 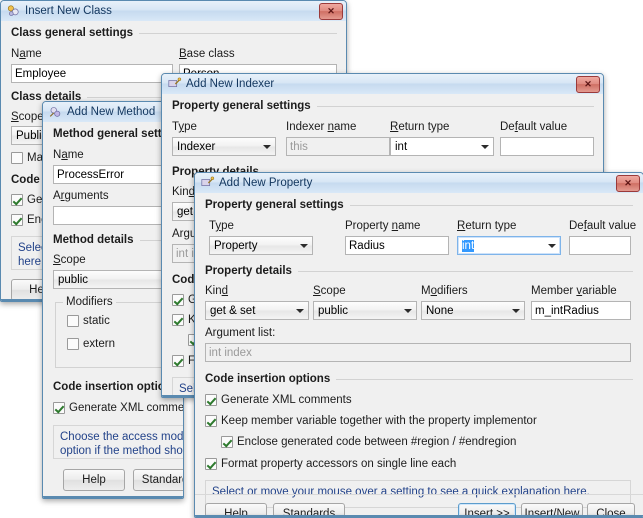 I want to click on label-property-type: Type, so click(x=221, y=226).